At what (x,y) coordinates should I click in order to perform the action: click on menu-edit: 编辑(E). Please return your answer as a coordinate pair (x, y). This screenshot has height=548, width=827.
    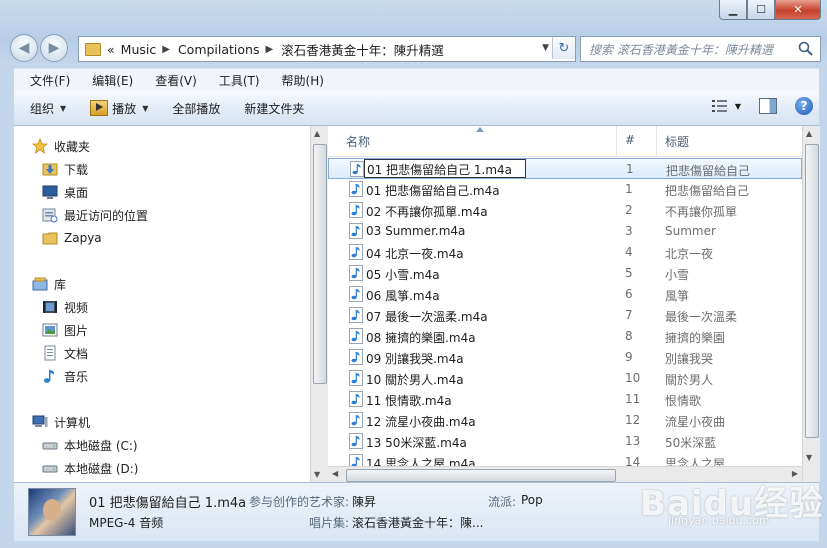
    Looking at the image, I should click on (112, 80).